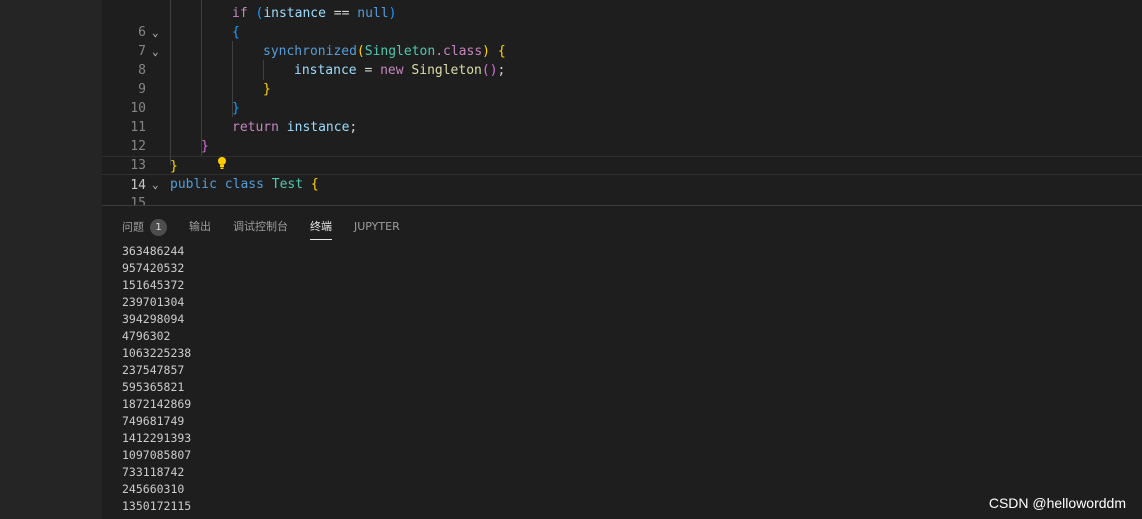 The width and height of the screenshot is (1142, 519). What do you see at coordinates (200, 227) in the screenshot?
I see `tab-output: 输出` at bounding box center [200, 227].